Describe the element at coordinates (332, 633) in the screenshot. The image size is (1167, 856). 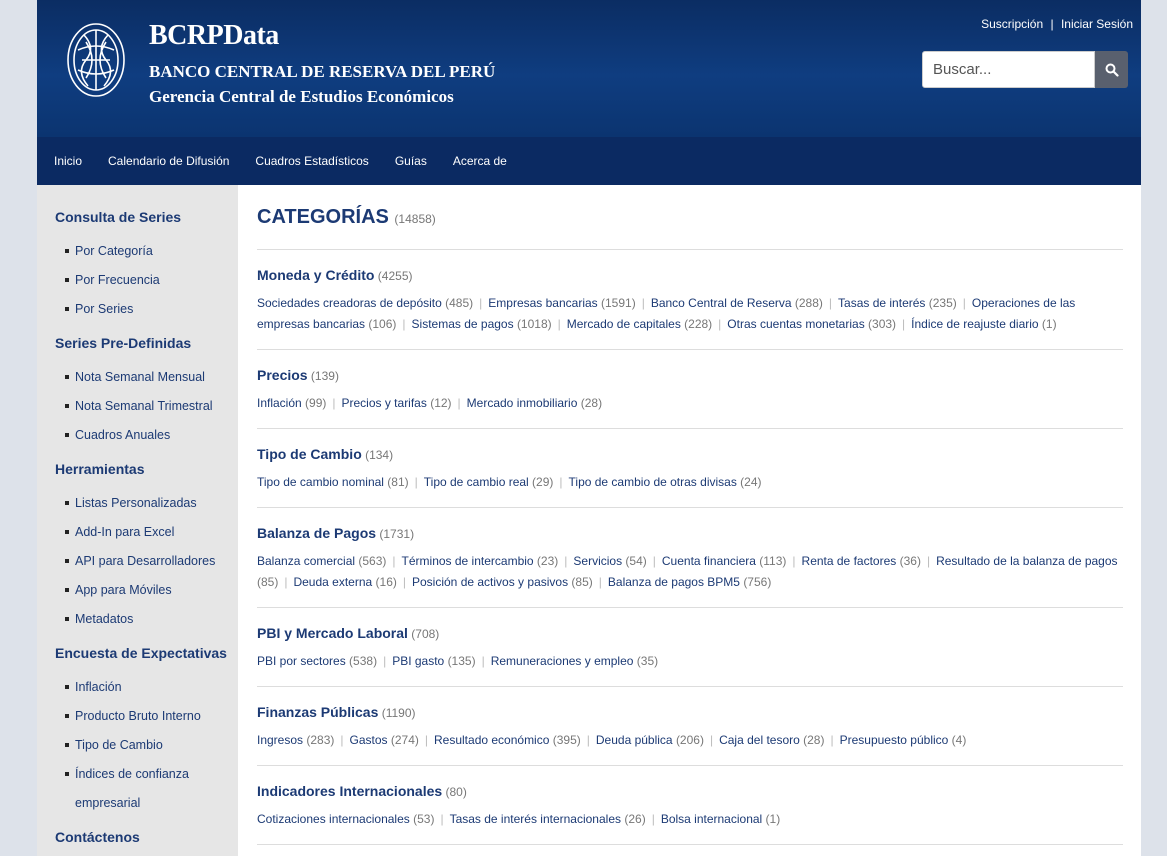
I see `category-title: PBI y Mercado Laboral` at that location.